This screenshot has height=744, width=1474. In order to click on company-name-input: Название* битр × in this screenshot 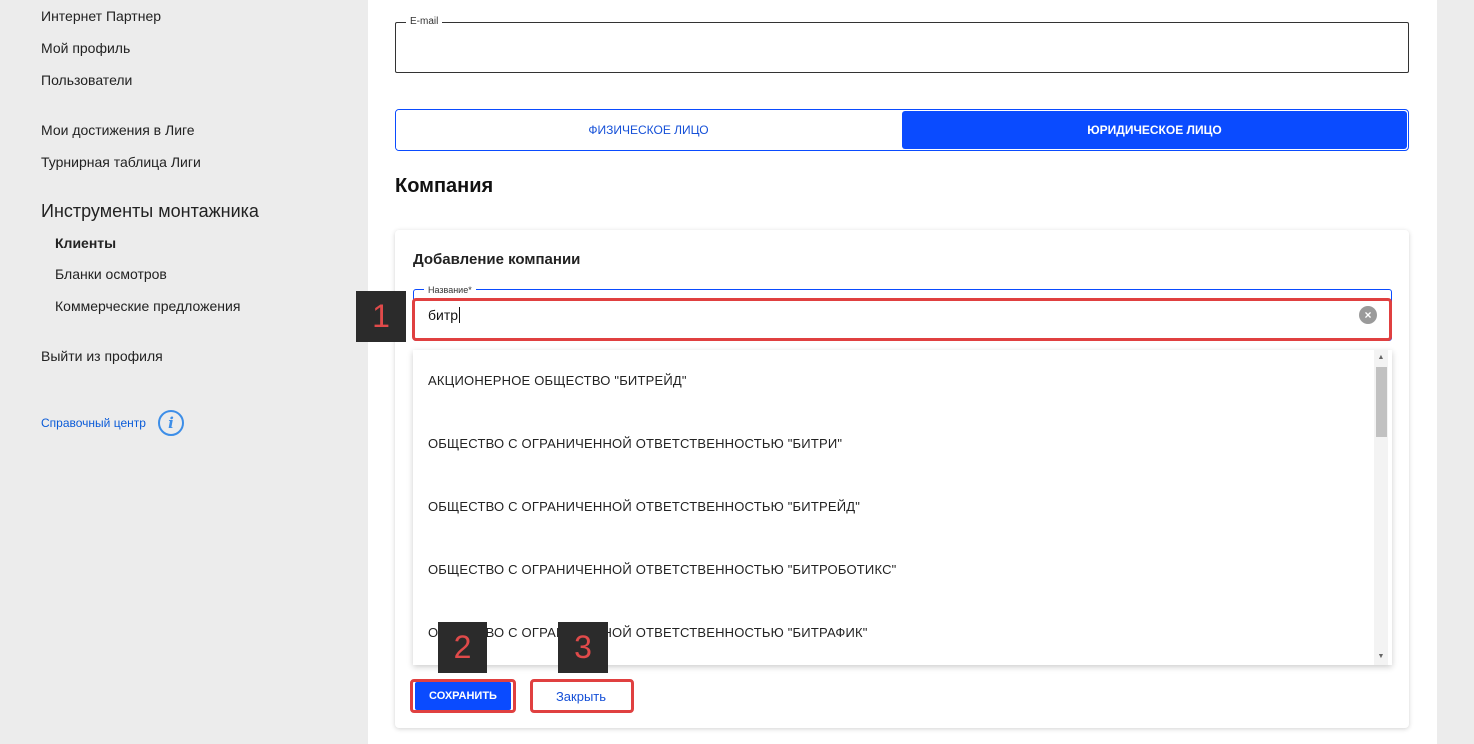, I will do `click(902, 312)`.